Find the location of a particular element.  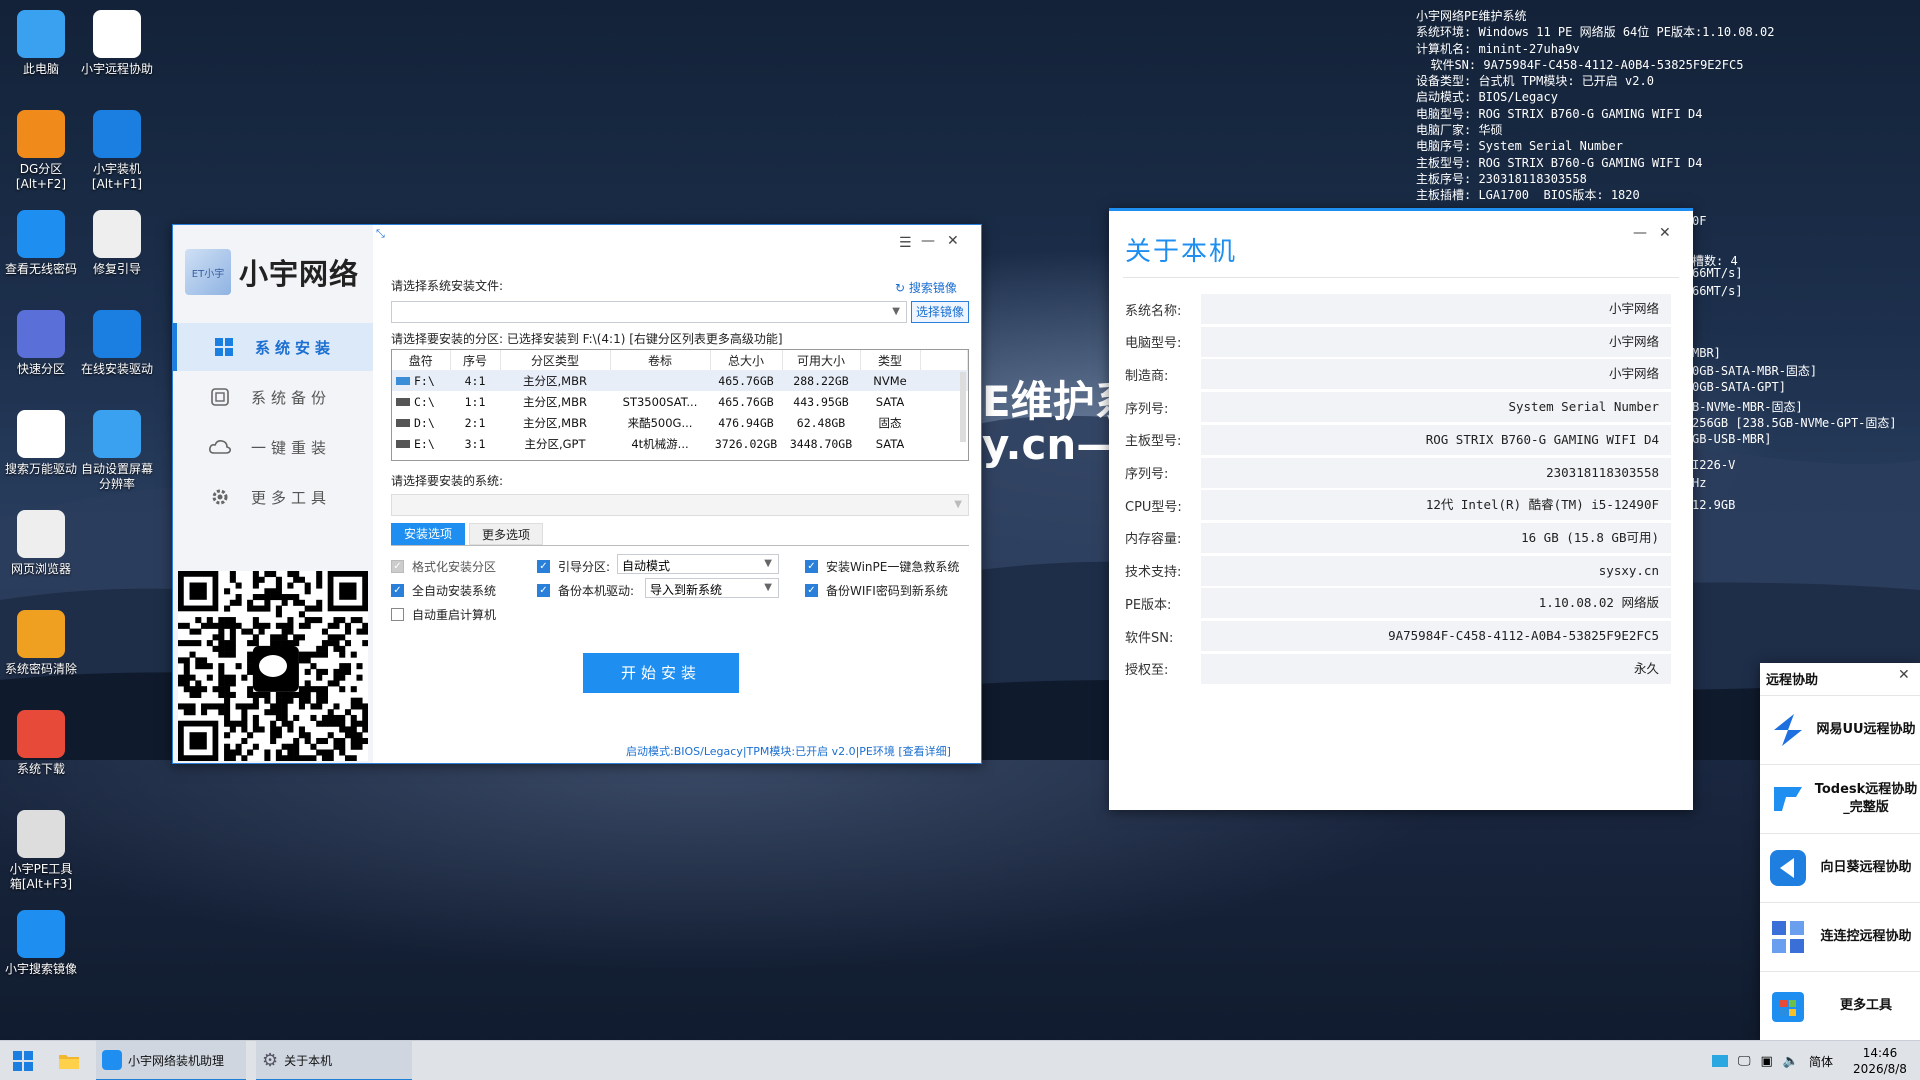

windows-start-icon is located at coordinates (23, 1061).